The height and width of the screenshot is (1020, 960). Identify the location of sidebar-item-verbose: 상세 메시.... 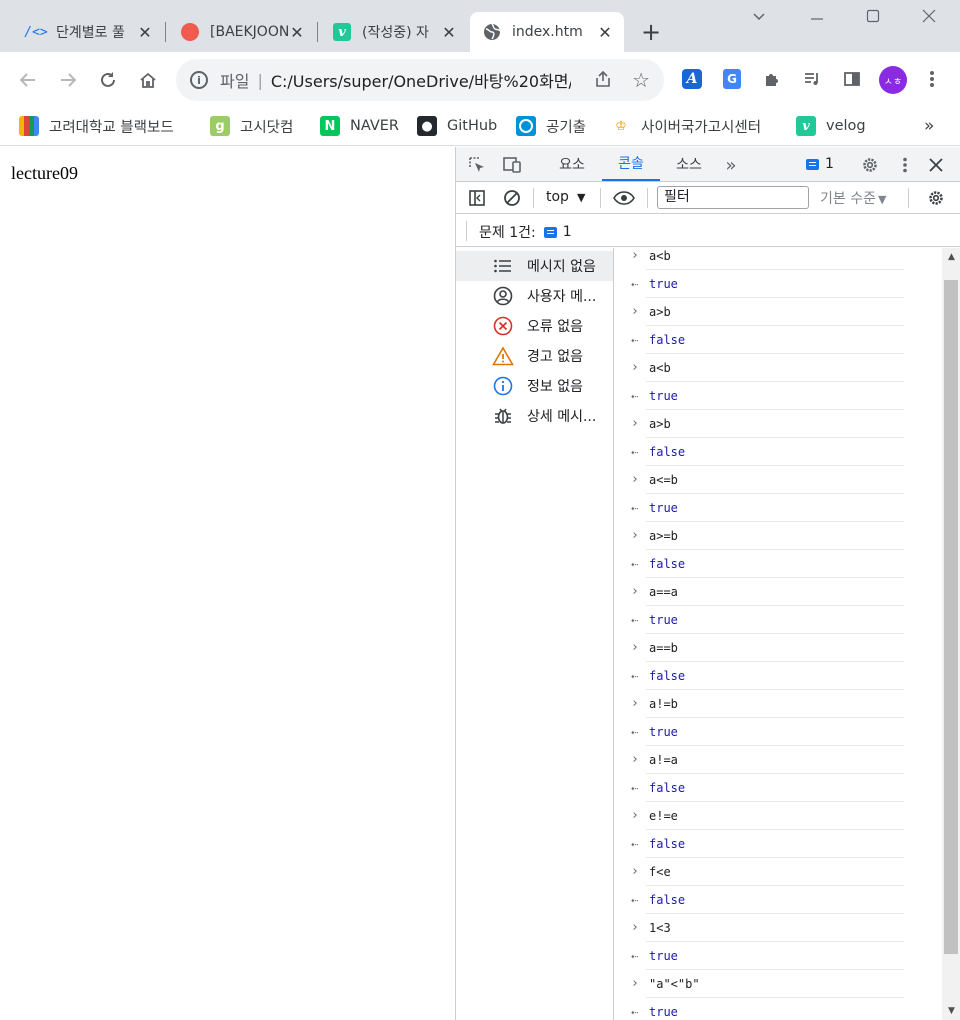
(534, 416).